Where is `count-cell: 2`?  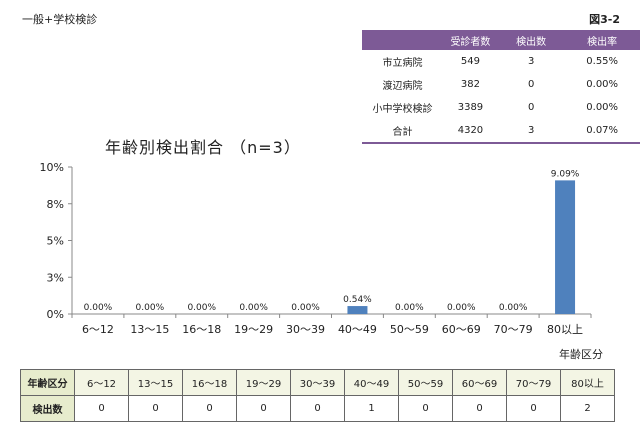 count-cell: 2 is located at coordinates (587, 408).